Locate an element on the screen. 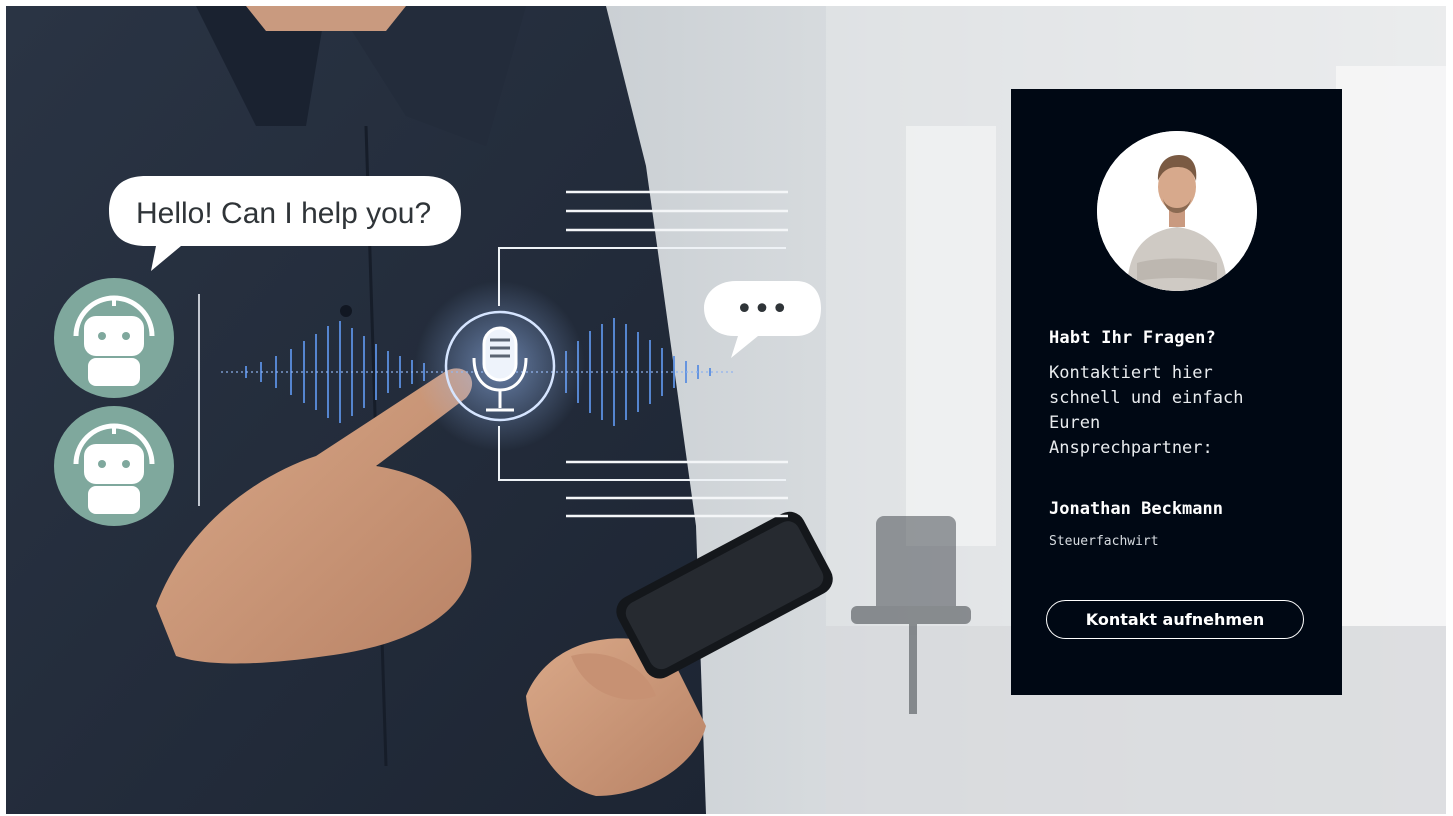 The image size is (1453, 816). avatar is located at coordinates (1177, 211).